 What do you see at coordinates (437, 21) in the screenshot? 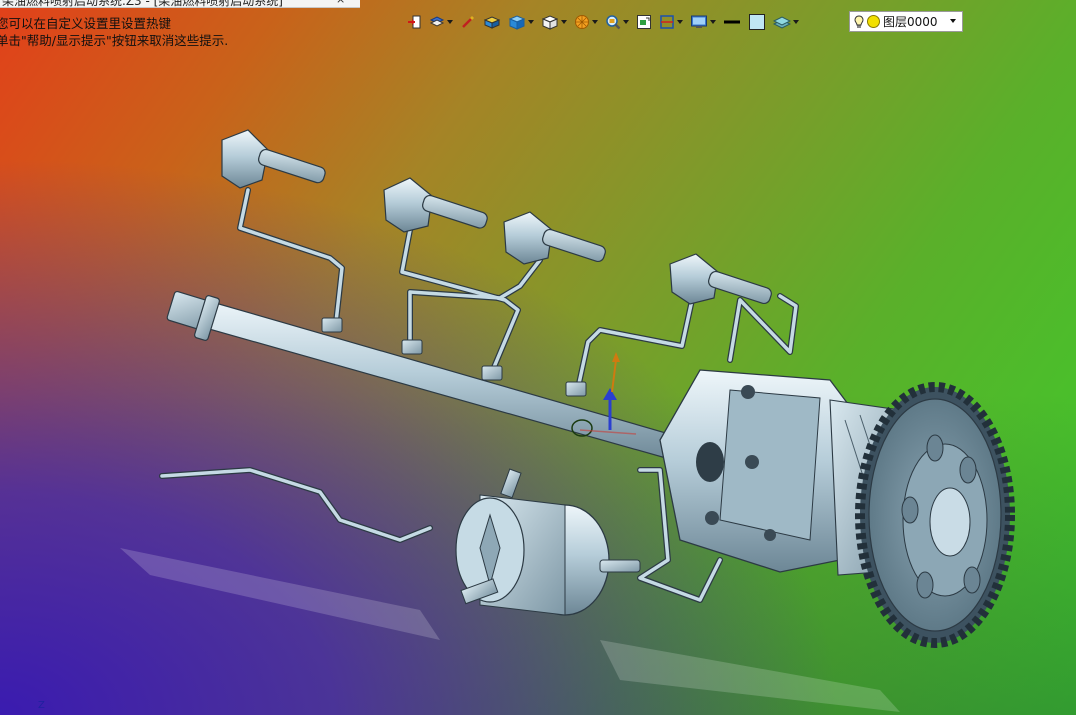
I see `view-filter-icon` at bounding box center [437, 21].